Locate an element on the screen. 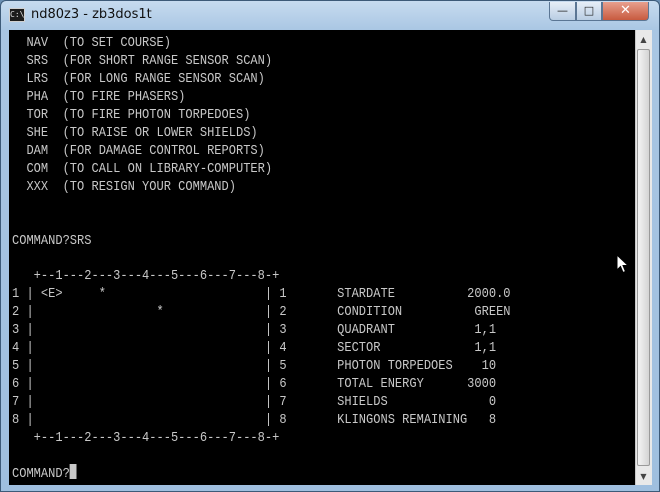 Image resolution: width=660 pixels, height=492 pixels. command-prompt-text: COMMAND? is located at coordinates (41, 474).